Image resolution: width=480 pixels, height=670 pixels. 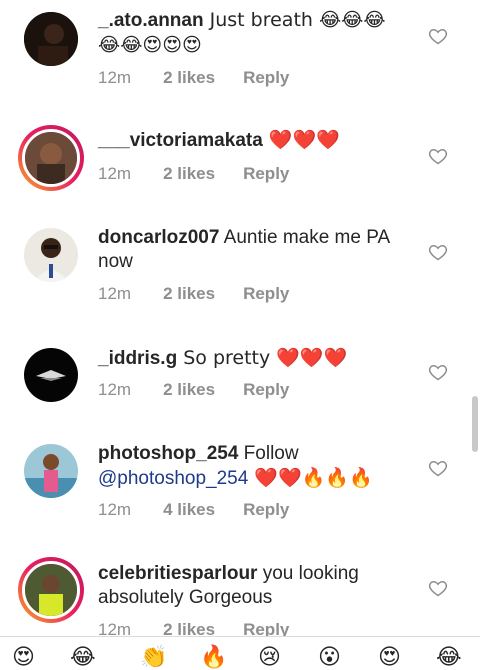 I want to click on comment-username: _.ato.annan, so click(x=151, y=20).